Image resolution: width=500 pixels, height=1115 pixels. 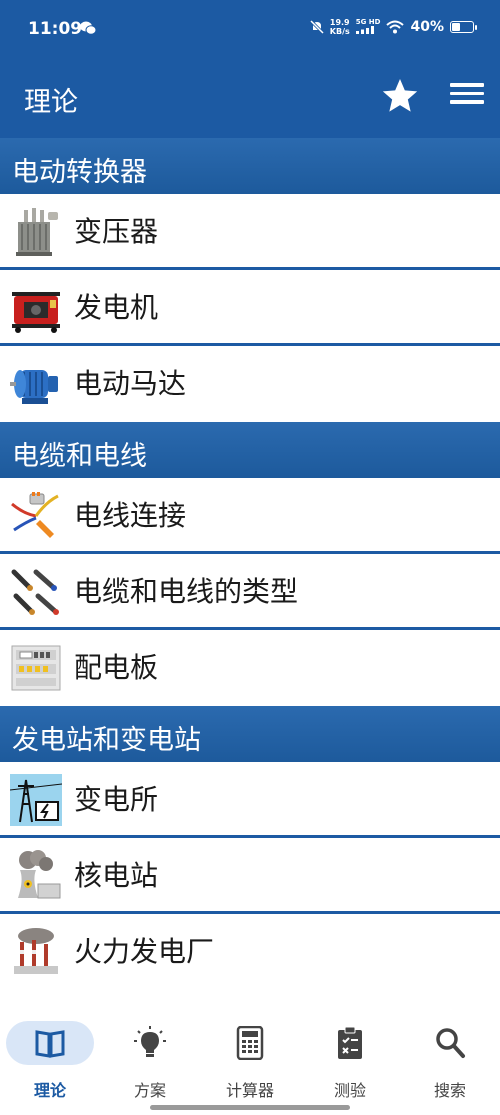 What do you see at coordinates (37, 232) in the screenshot?
I see `transformer-icon` at bounding box center [37, 232].